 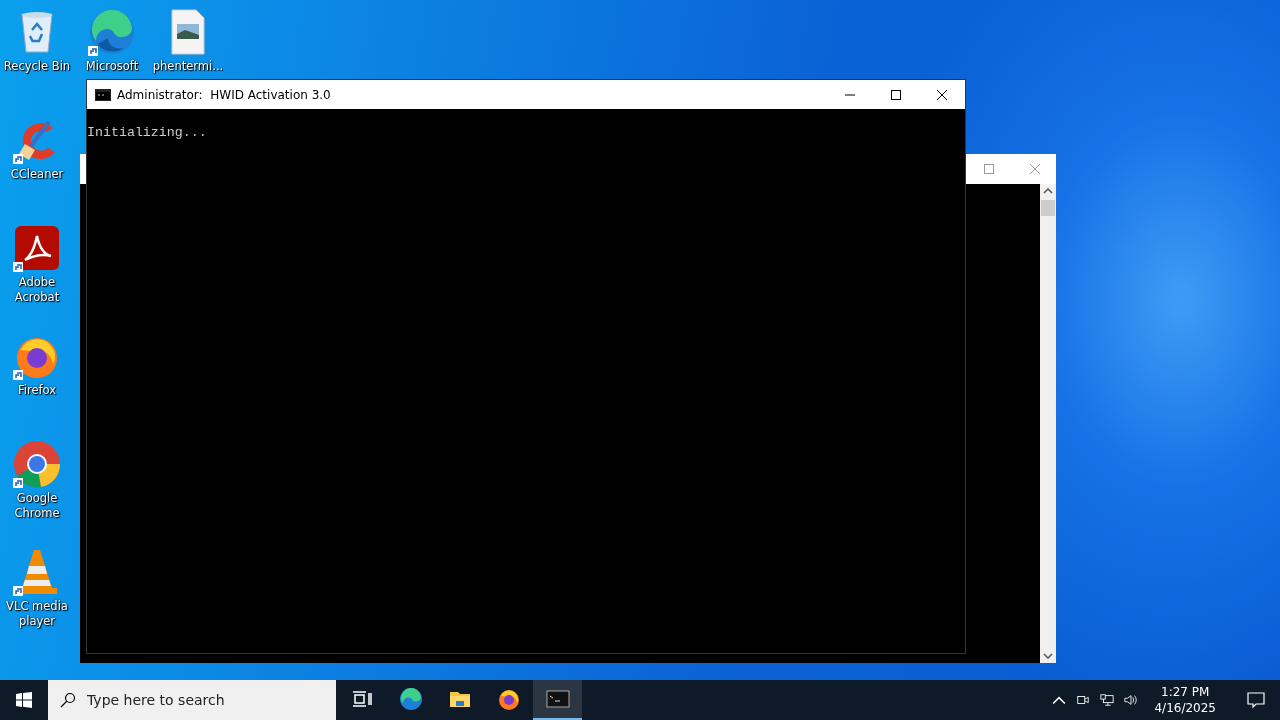 I want to click on scroll-up-icon, so click(x=1048, y=191).